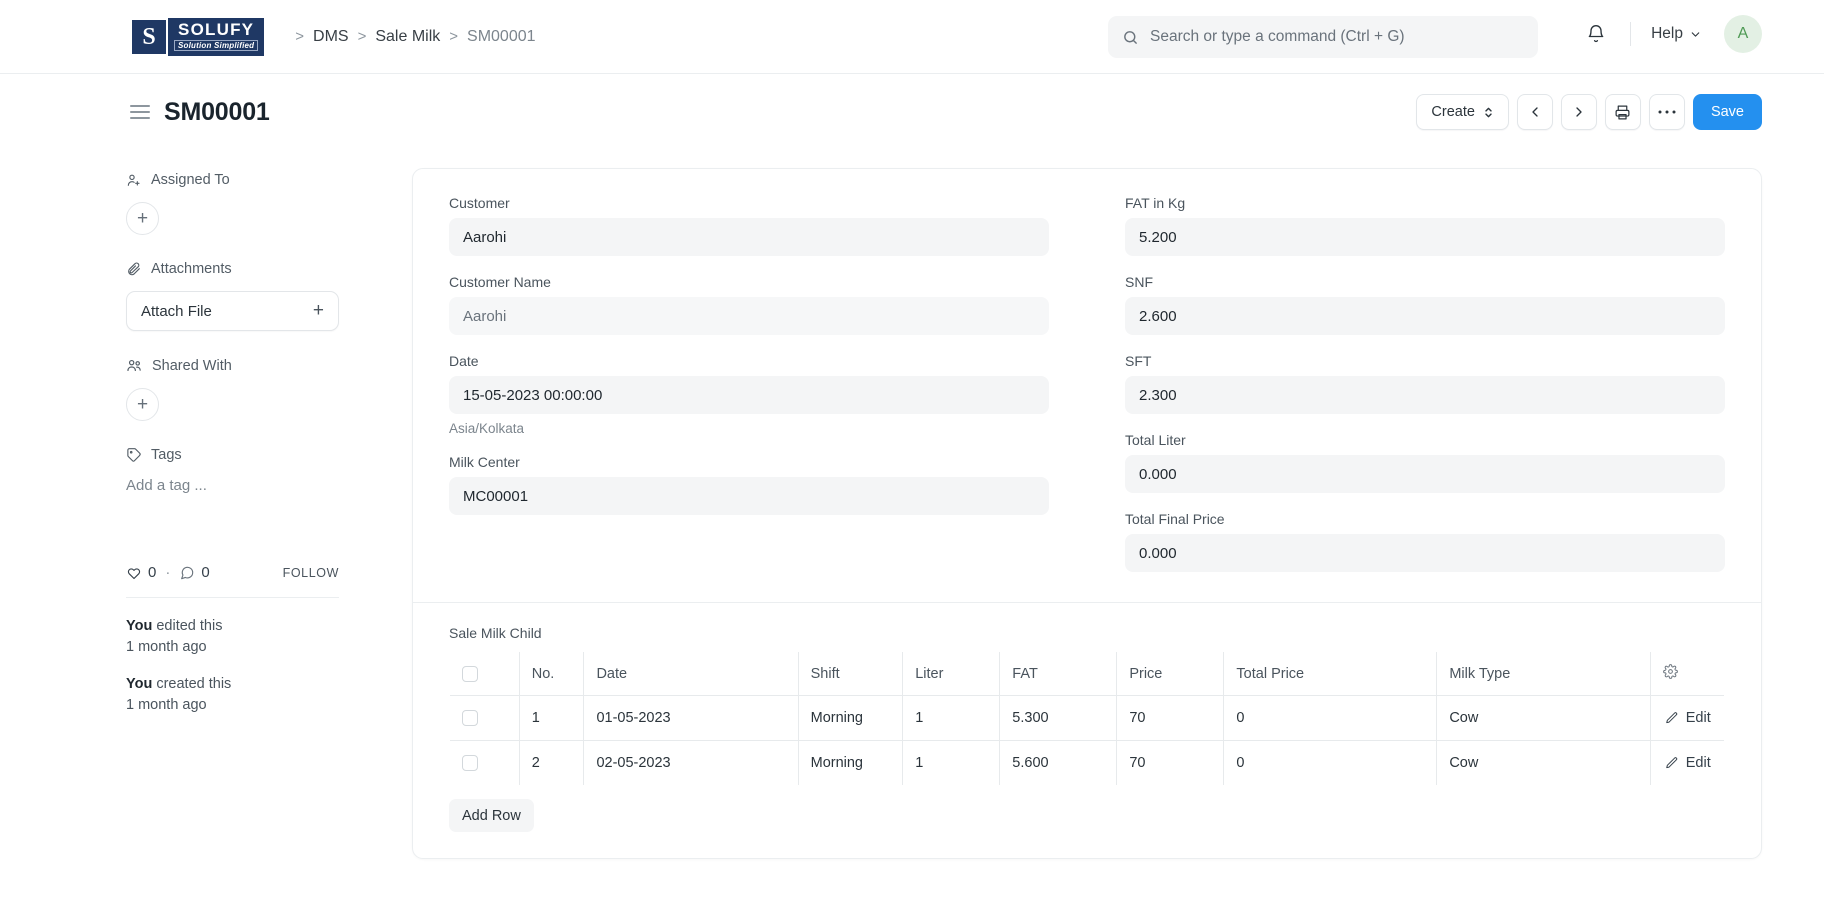  What do you see at coordinates (484, 462) in the screenshot?
I see `field-milk-center-label: Milk Center` at bounding box center [484, 462].